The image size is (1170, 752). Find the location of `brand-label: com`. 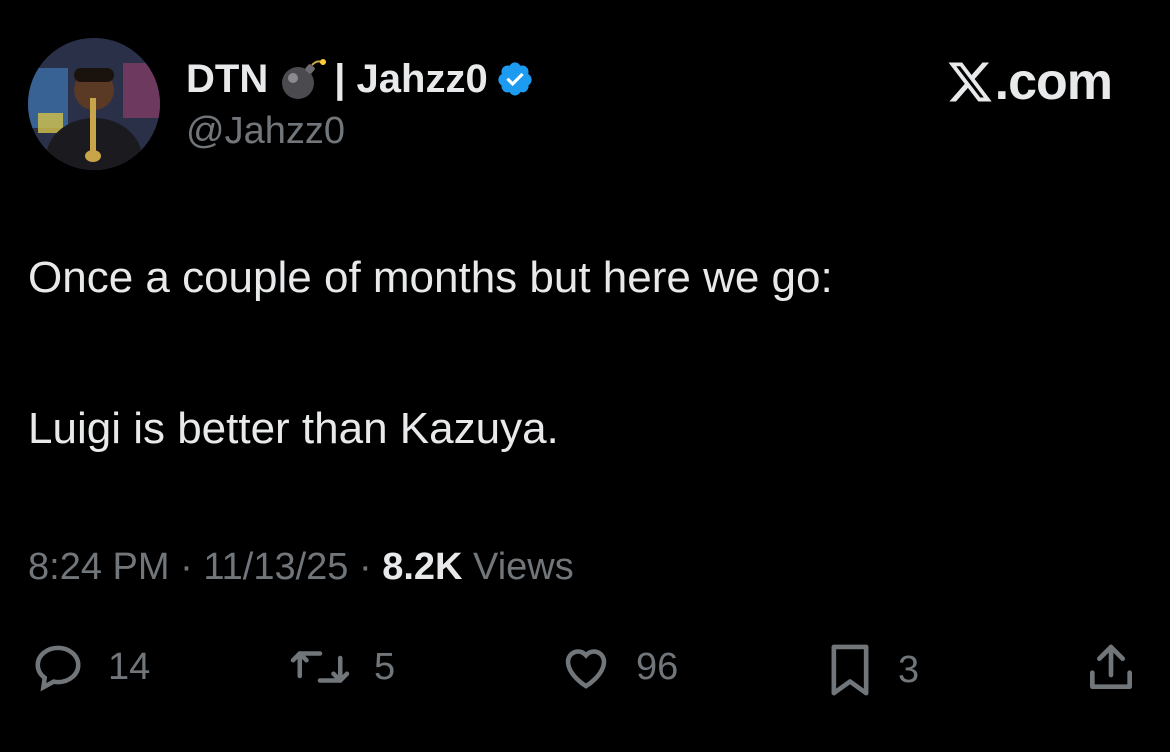

brand-label: com is located at coordinates (1060, 82).